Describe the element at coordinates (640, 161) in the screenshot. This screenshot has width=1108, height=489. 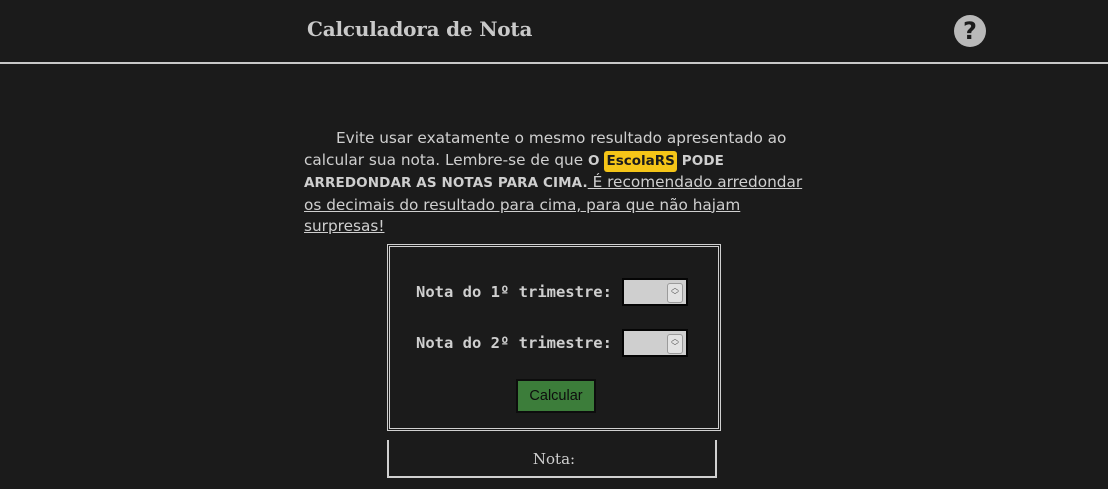
I see `escolars-badge: EscolaRS` at that location.